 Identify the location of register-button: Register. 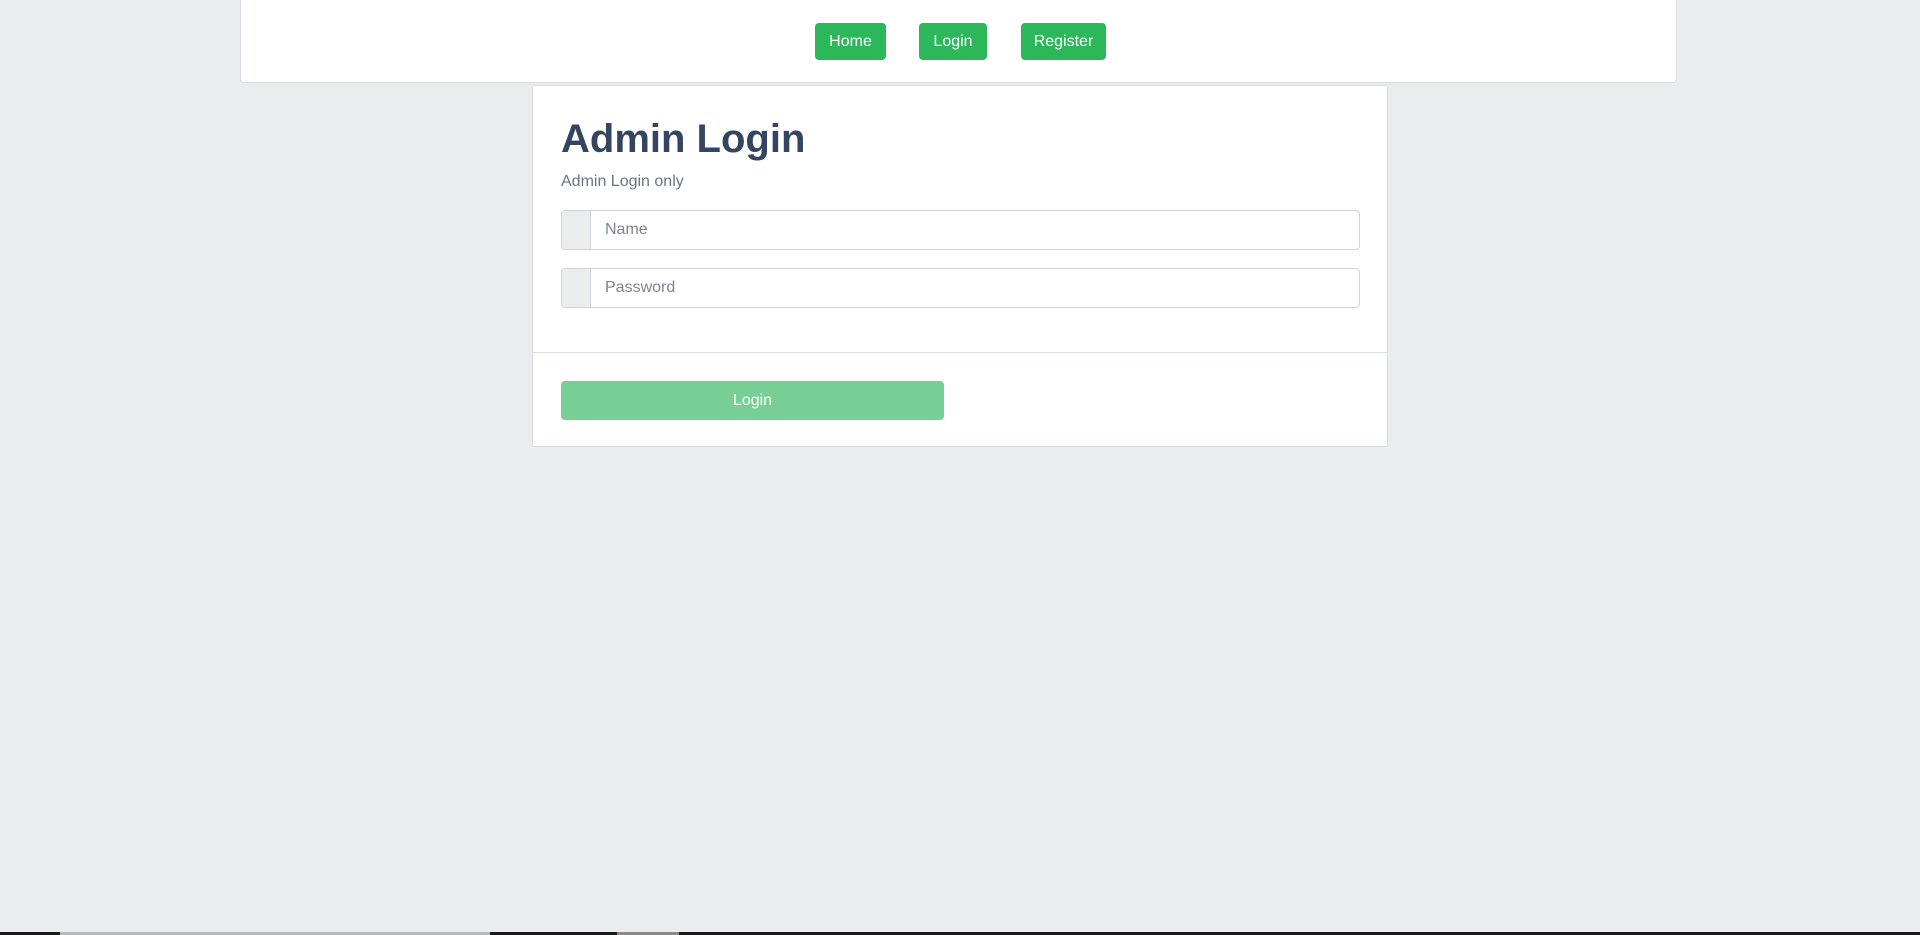
(1063, 41).